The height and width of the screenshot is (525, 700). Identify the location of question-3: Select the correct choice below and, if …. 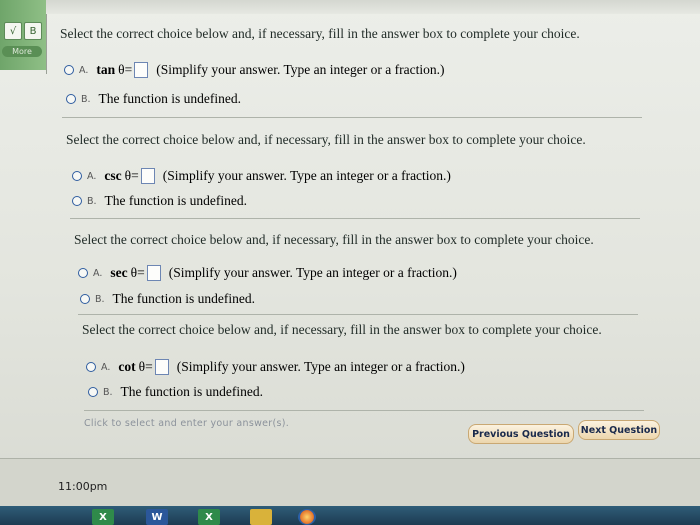
(334, 240).